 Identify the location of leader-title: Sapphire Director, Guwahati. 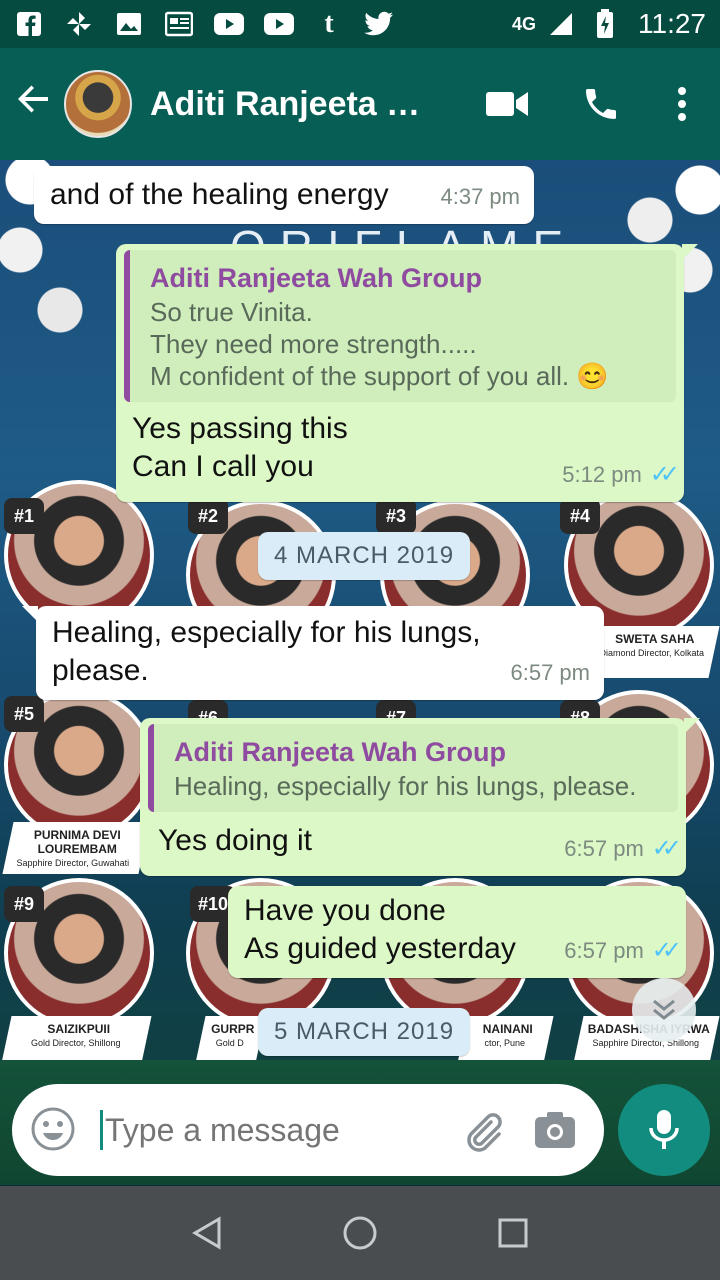
(73, 863).